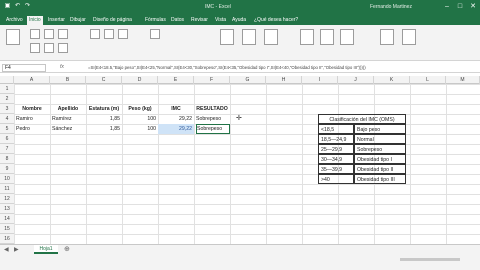 This screenshot has height=270, width=480. Describe the element at coordinates (109, 34) in the screenshot. I see `align-center-icon` at that location.